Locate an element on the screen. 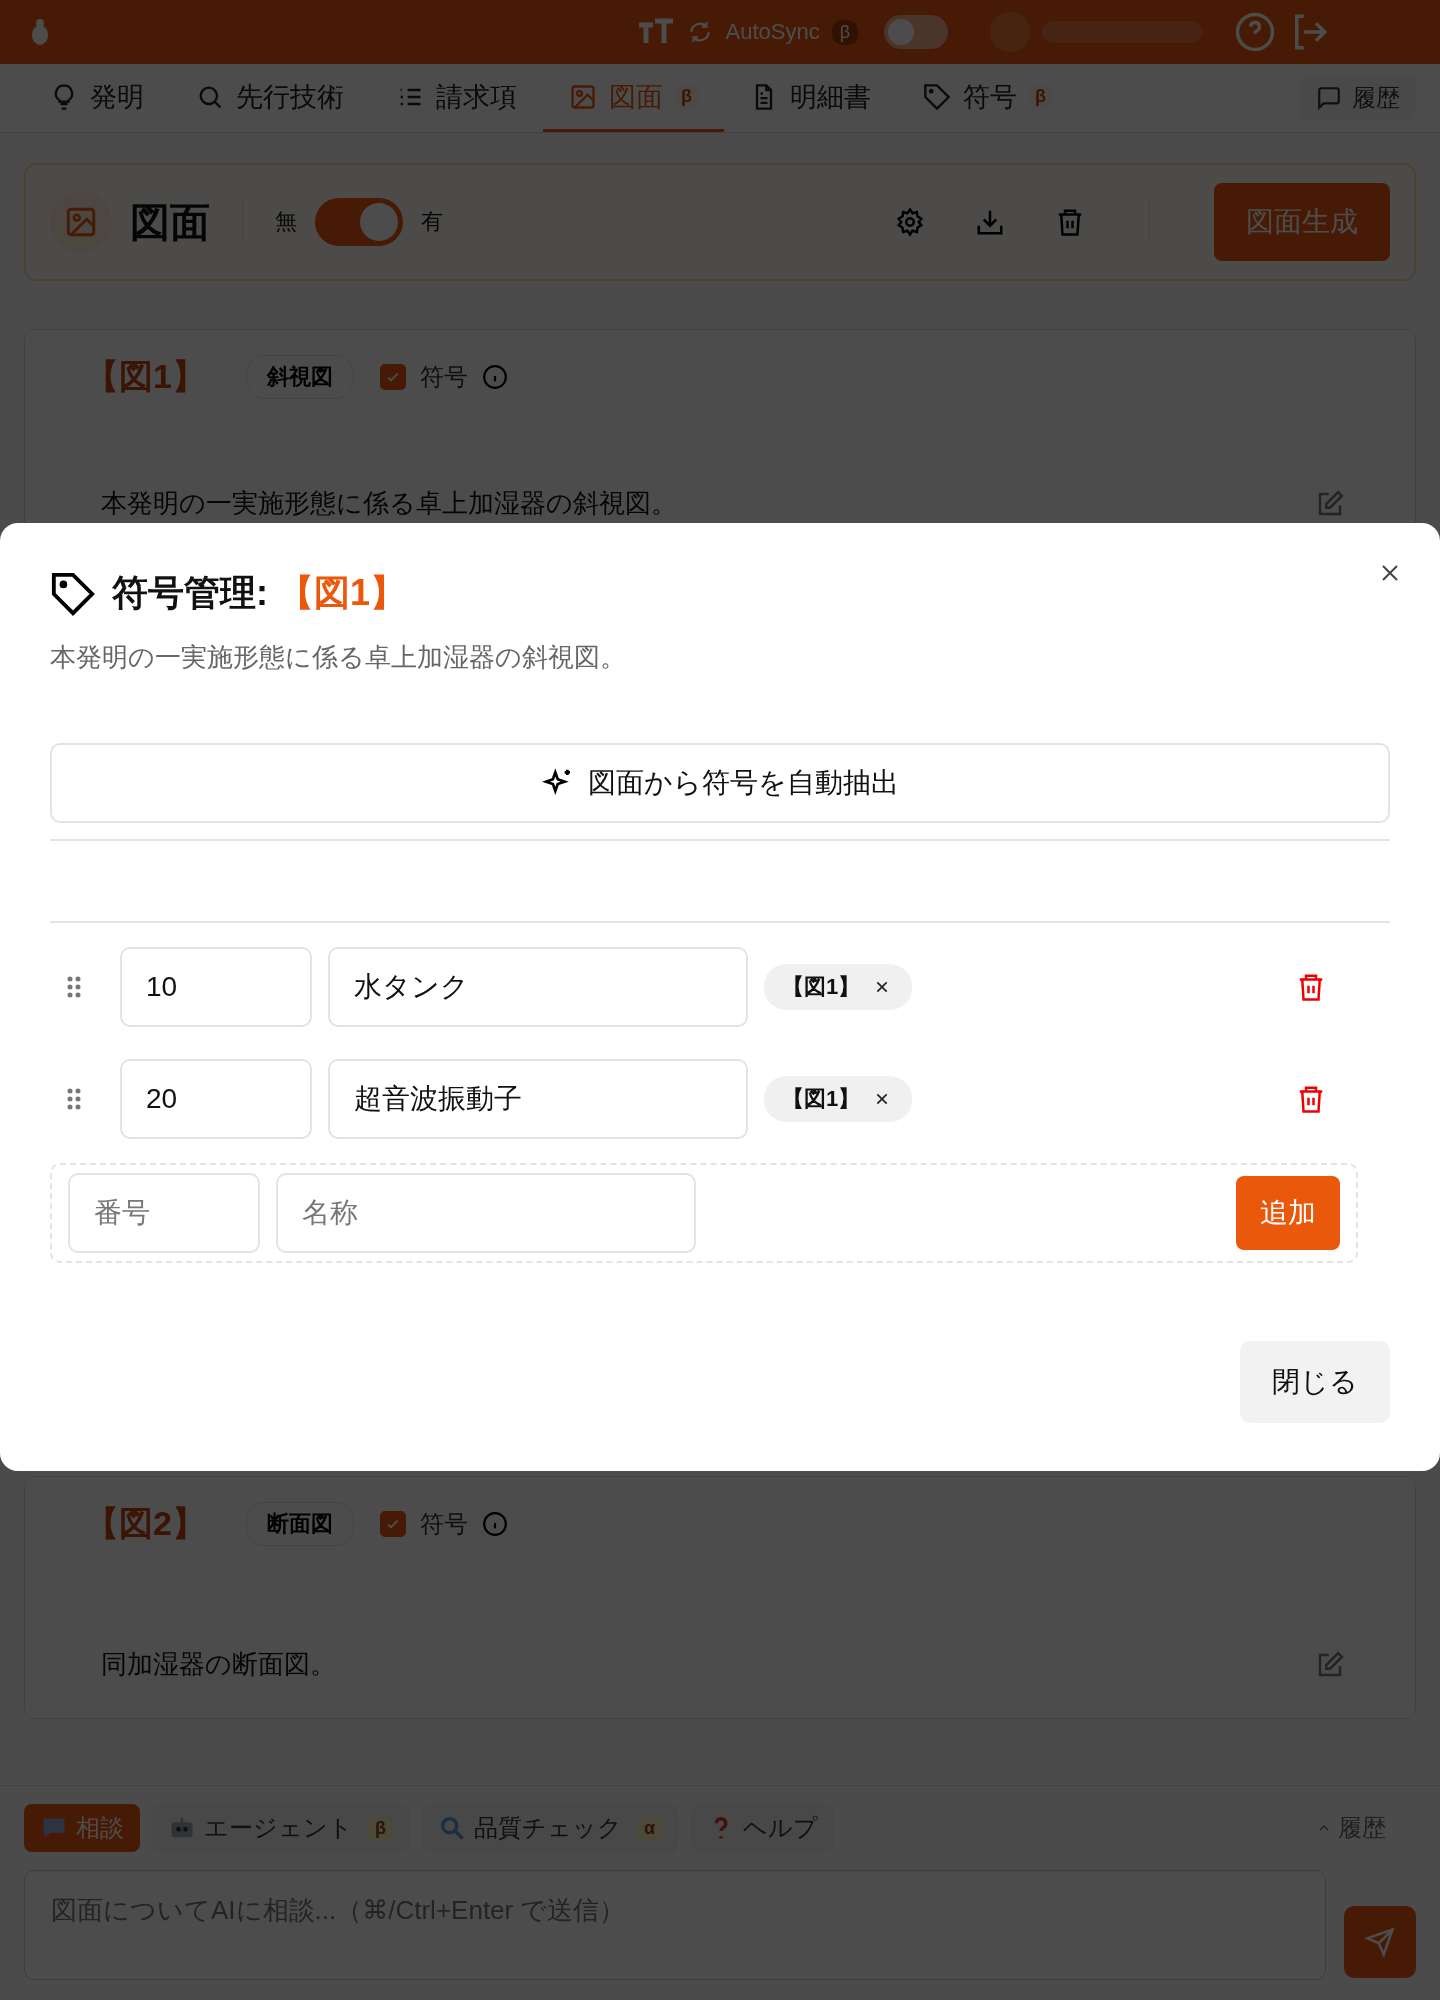 The image size is (1440, 2000). figure-reference: 【図1】 is located at coordinates (342, 593).